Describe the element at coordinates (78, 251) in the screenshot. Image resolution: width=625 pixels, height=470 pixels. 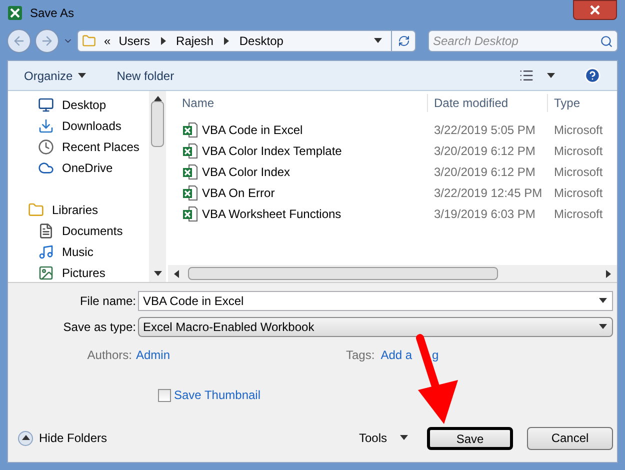
I see `nav-item: Music` at that location.